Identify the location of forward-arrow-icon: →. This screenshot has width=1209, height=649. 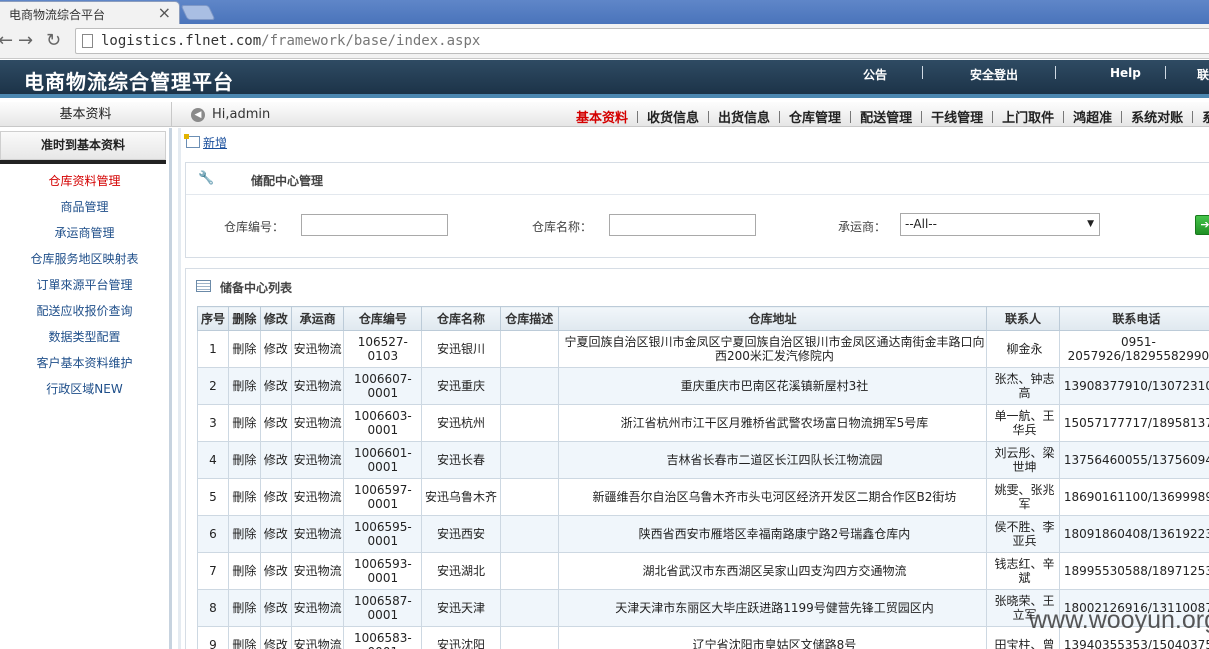
(25, 40).